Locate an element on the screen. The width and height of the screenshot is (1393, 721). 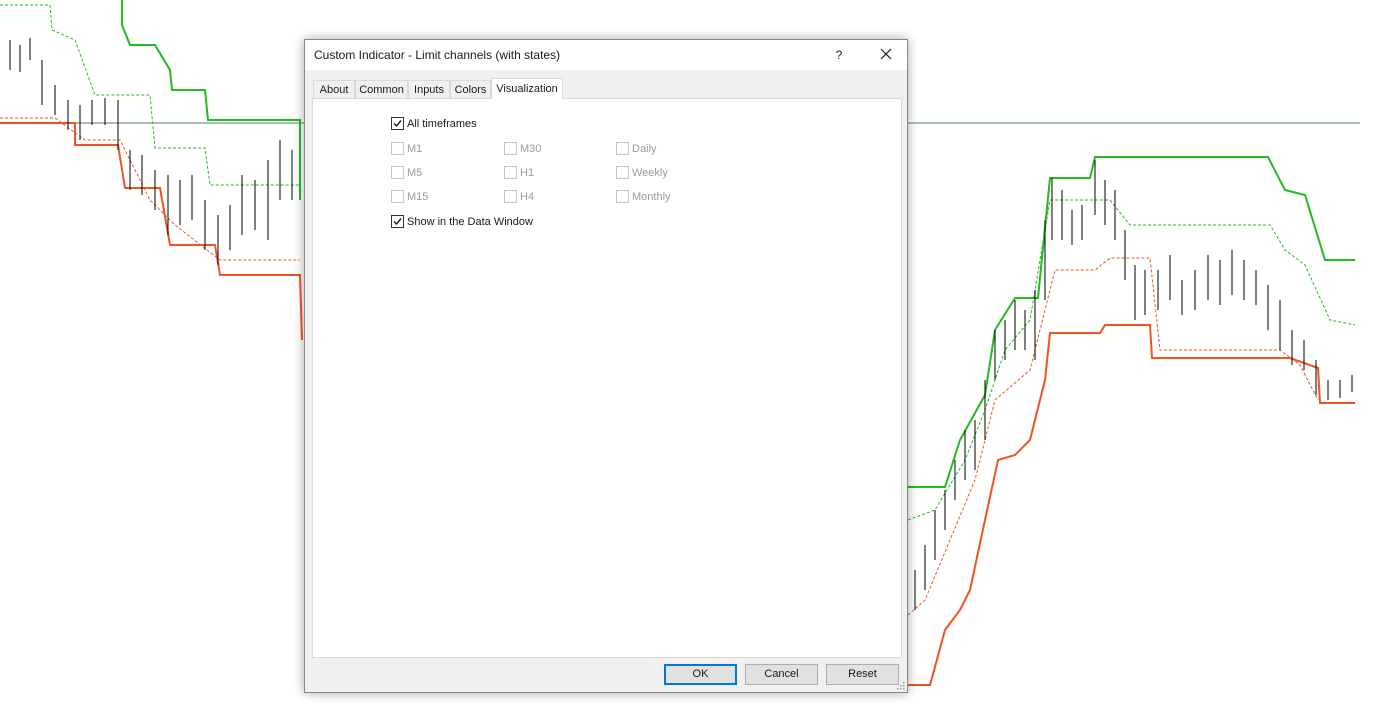
reset-button: Reset is located at coordinates (862, 674).